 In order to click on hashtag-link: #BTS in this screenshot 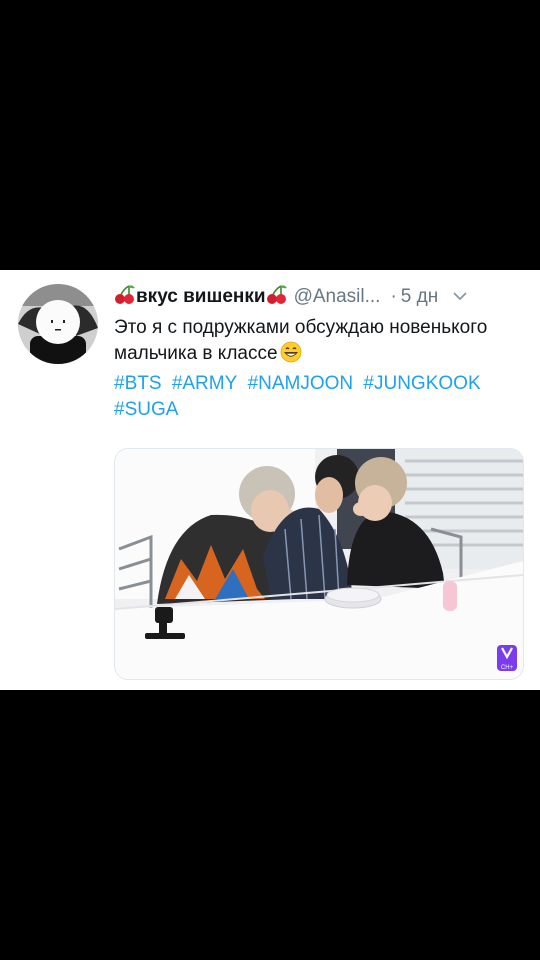, I will do `click(138, 383)`.